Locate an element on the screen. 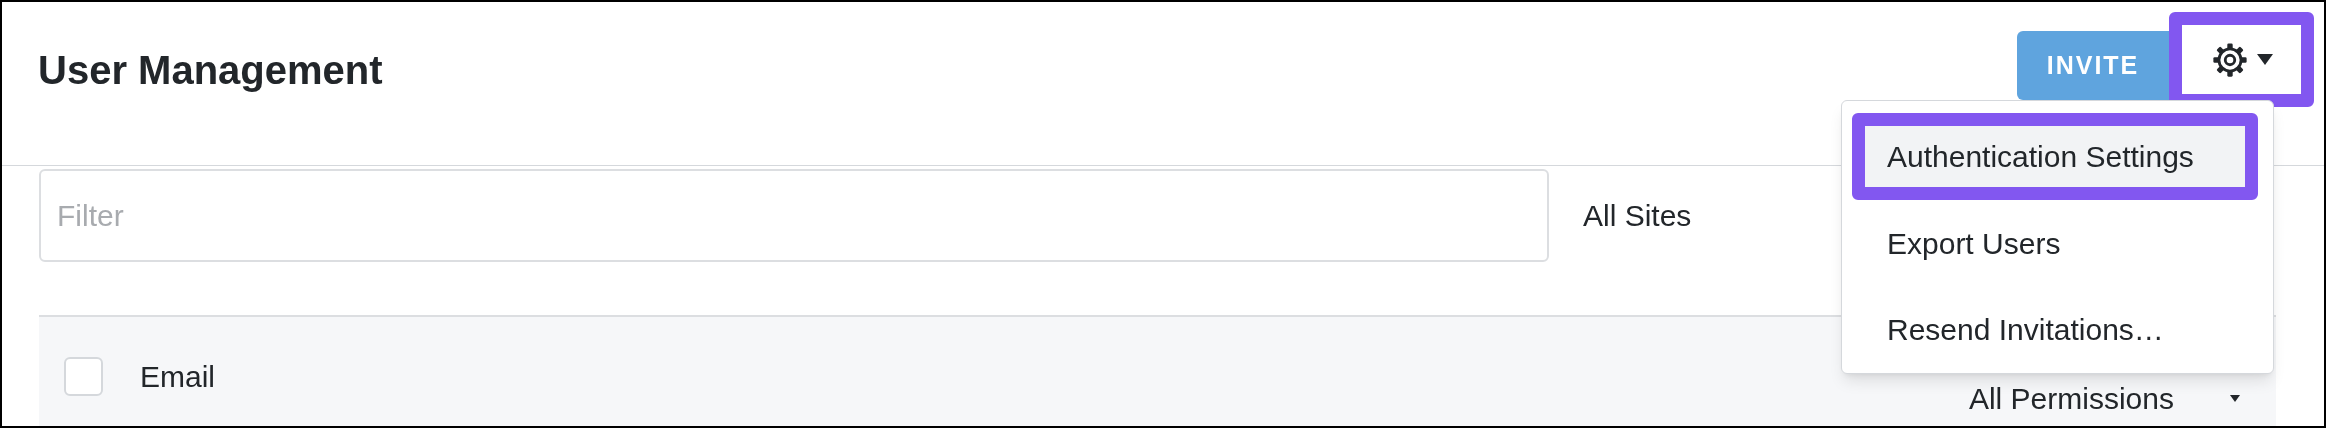  menu-item: Export Users is located at coordinates (2055, 243).